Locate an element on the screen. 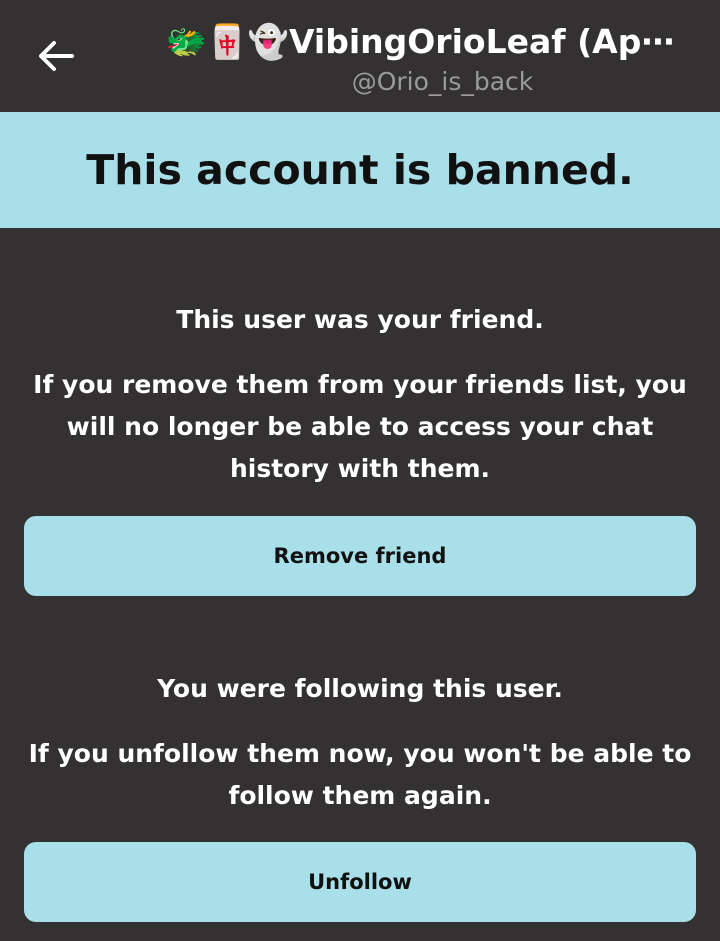 This screenshot has height=941, width=720. profile-header: 🐲🀄👻VibingOrioLeaf (Ap⋯ @Orio_is_back is located at coordinates (420, 57).